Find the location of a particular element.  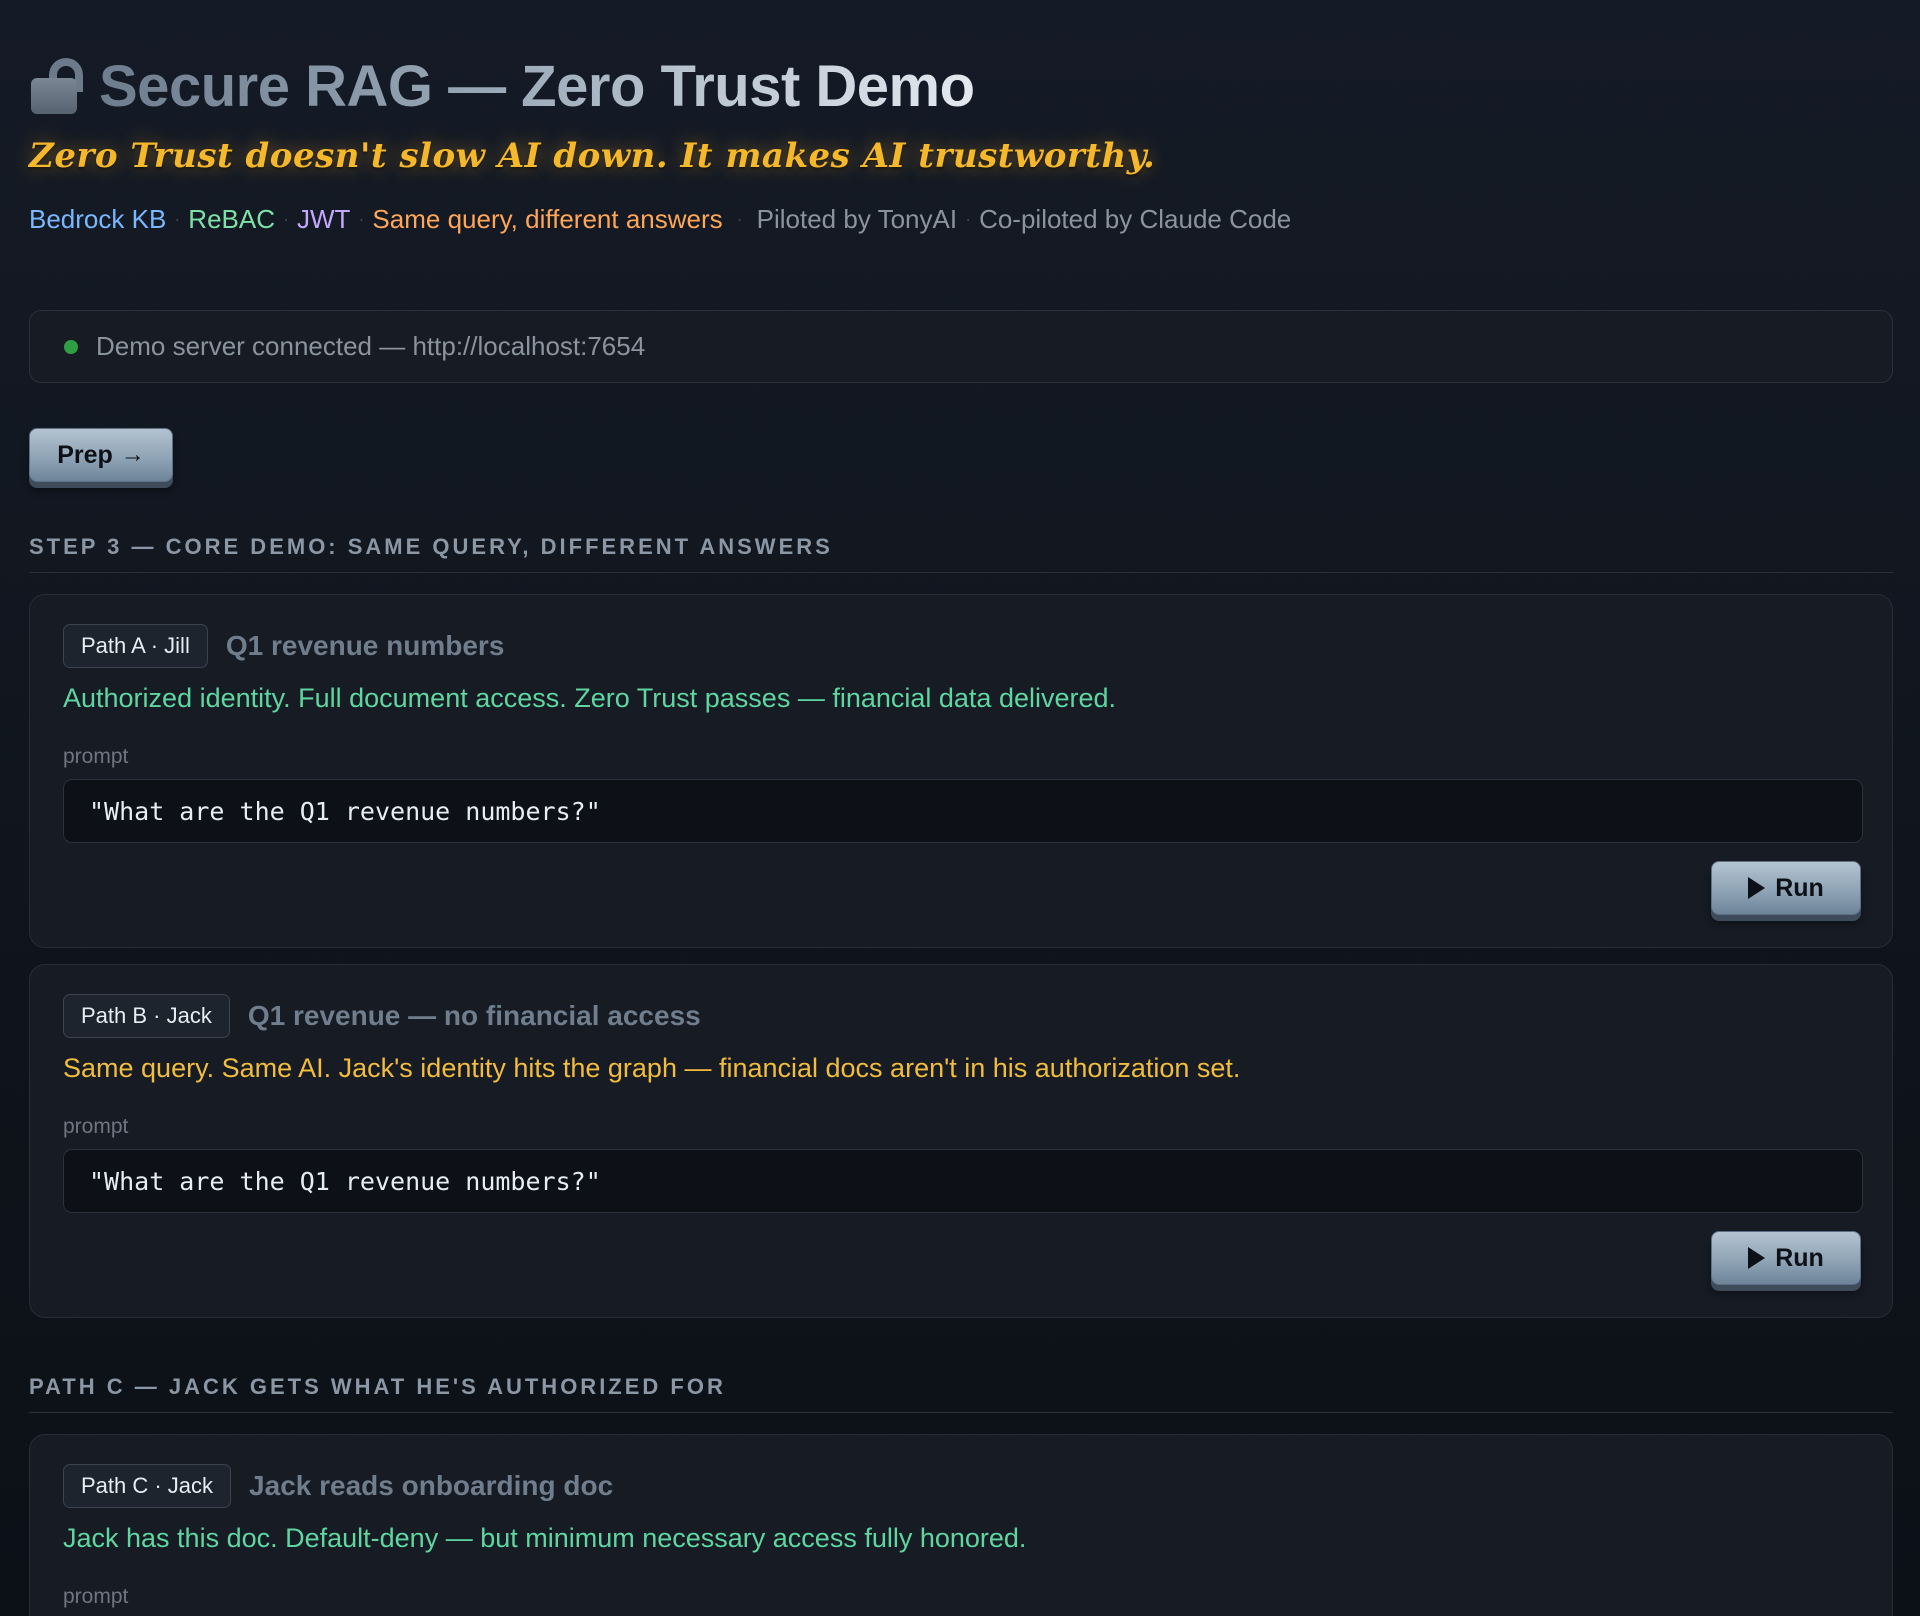

card-title: Jack reads onboarding doc is located at coordinates (431, 1485).